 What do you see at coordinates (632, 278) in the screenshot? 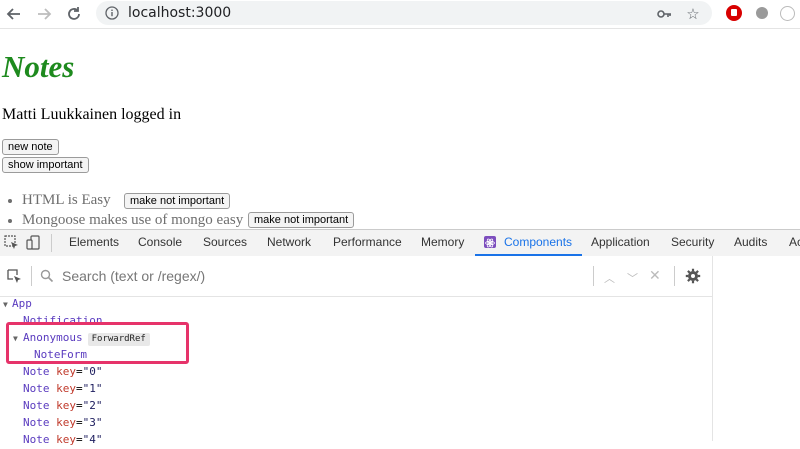
I see `next-result-icon: ﹀` at bounding box center [632, 278].